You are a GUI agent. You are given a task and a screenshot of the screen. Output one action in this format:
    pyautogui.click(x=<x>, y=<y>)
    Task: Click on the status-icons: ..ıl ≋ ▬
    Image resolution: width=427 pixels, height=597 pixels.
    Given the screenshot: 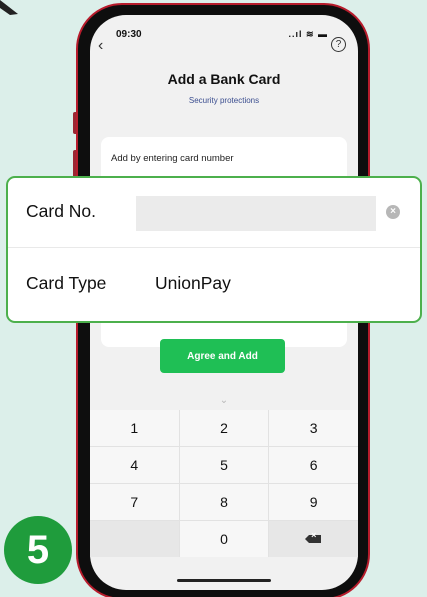 What is the action you would take?
    pyautogui.click(x=308, y=34)
    